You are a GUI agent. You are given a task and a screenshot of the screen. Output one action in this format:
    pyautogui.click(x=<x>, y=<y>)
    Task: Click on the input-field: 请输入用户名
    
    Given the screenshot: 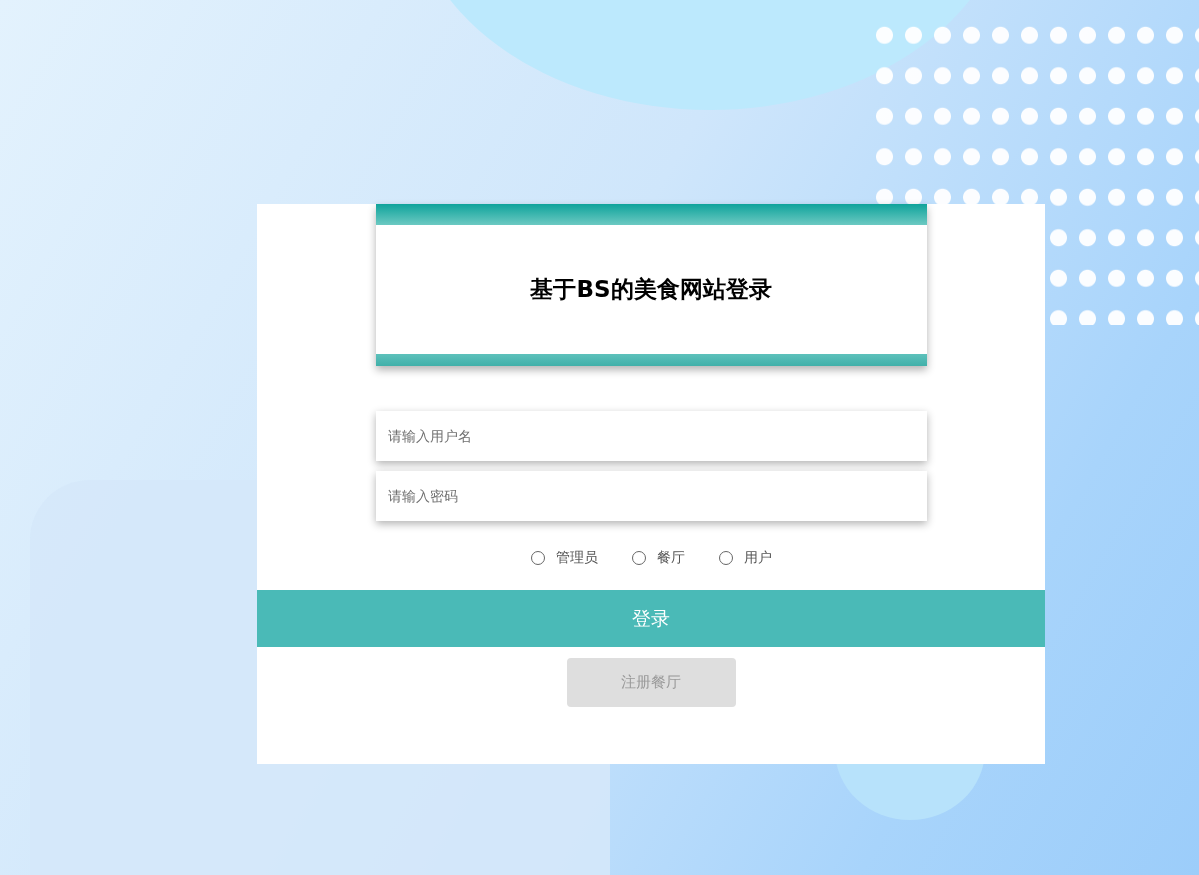 What is the action you would take?
    pyautogui.click(x=651, y=436)
    